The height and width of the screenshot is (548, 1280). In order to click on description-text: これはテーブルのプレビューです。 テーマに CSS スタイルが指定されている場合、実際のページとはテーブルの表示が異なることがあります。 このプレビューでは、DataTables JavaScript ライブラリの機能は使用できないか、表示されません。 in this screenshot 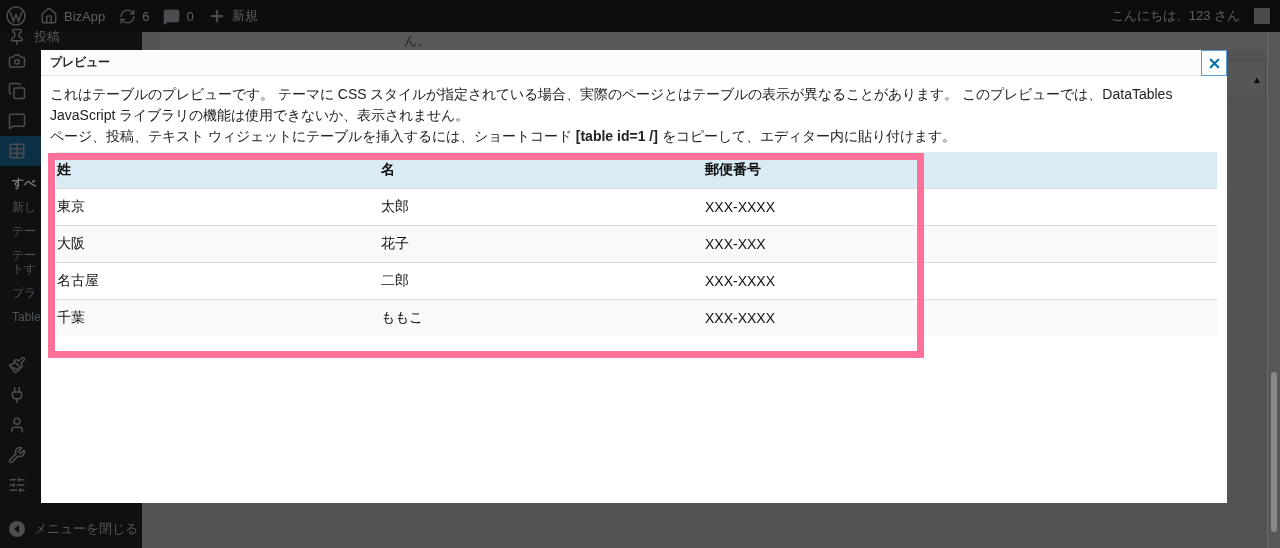, I will do `click(612, 105)`.